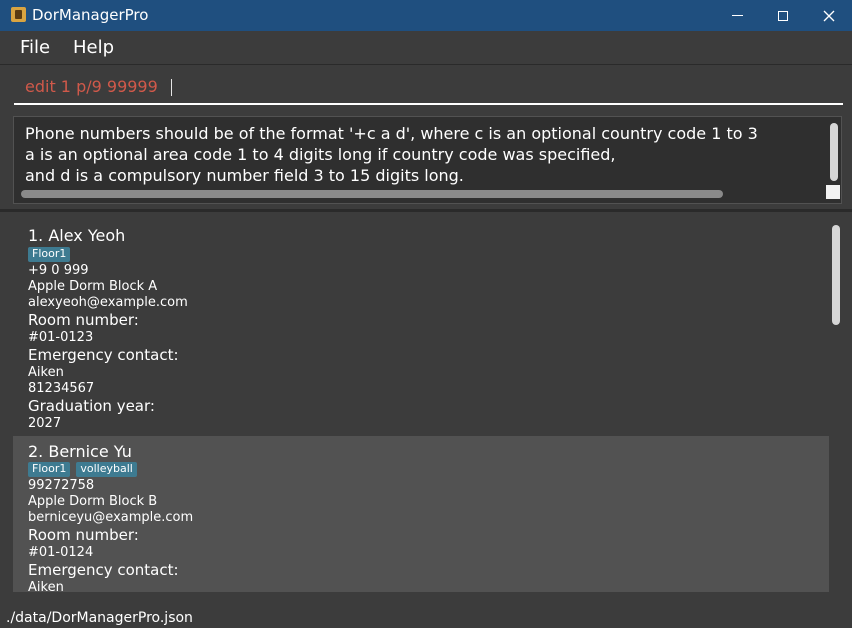 Image resolution: width=852 pixels, height=628 pixels. I want to click on app-icon, so click(18, 14).